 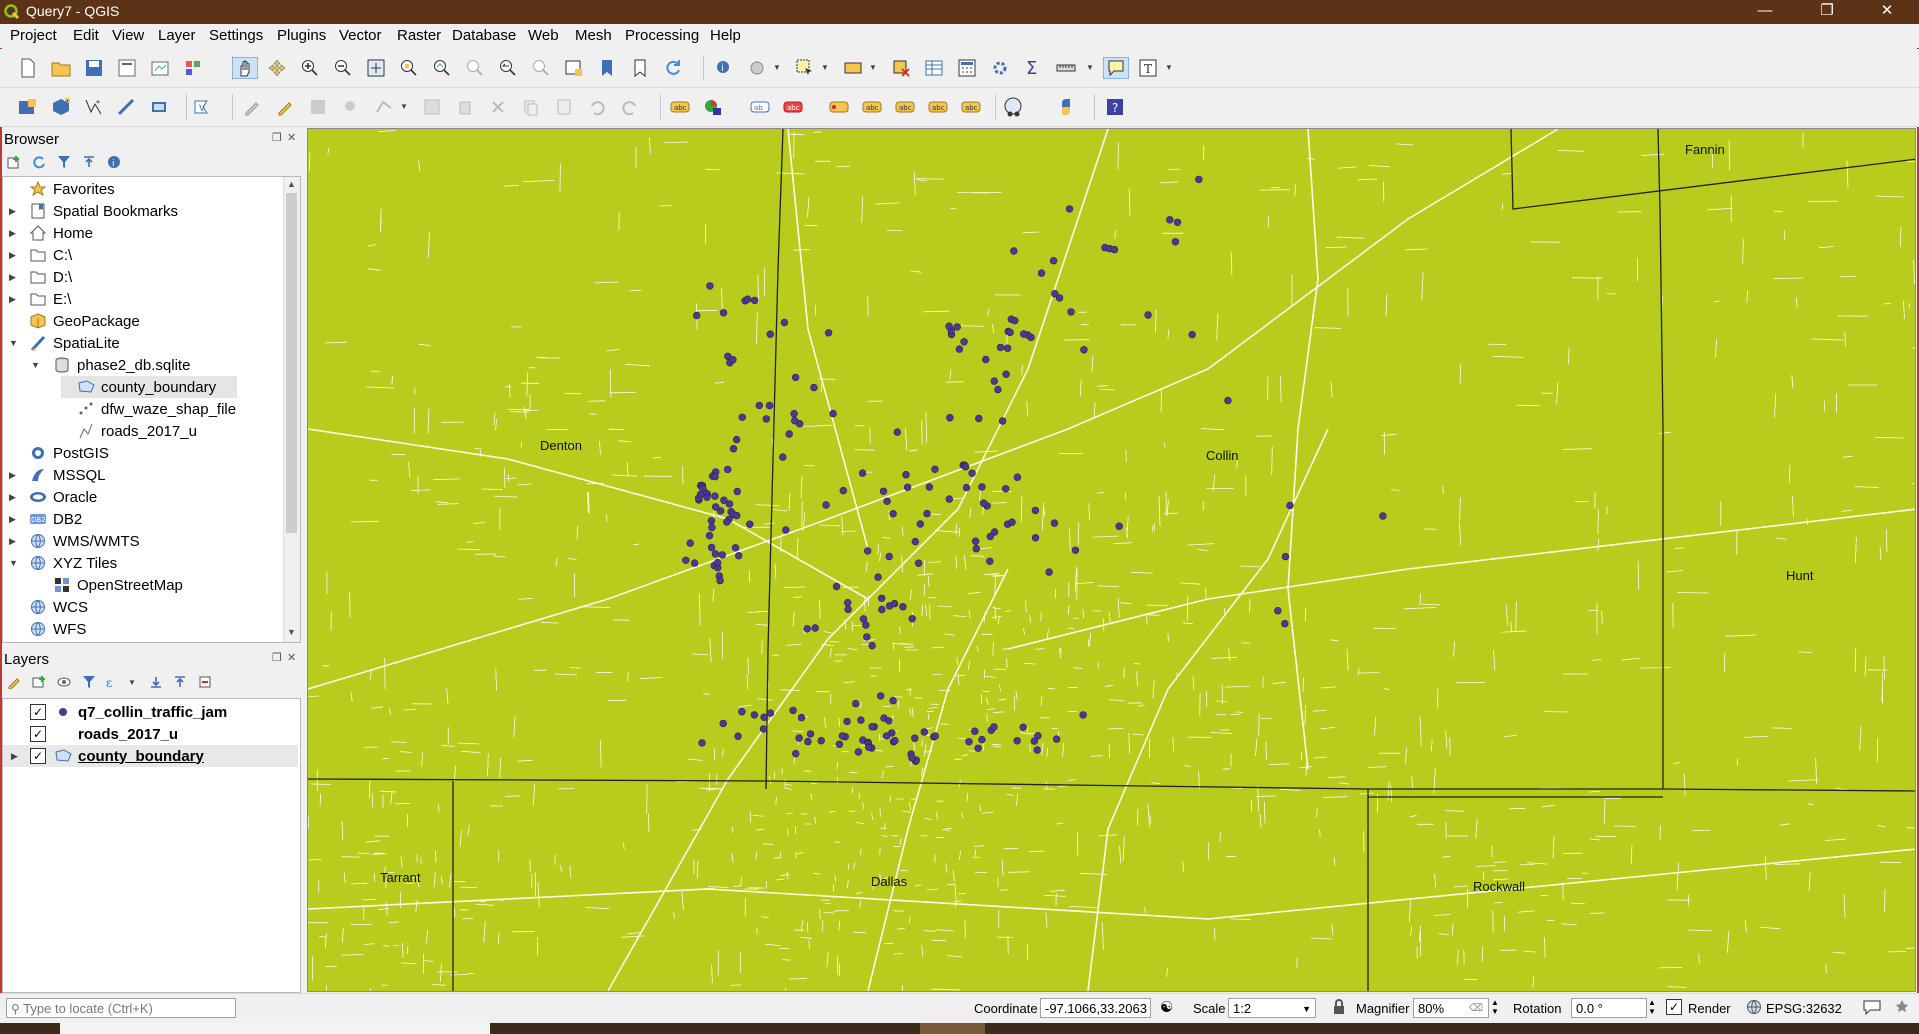 I want to click on scale-combobox: 1:2 ▼, so click(x=1272, y=1008).